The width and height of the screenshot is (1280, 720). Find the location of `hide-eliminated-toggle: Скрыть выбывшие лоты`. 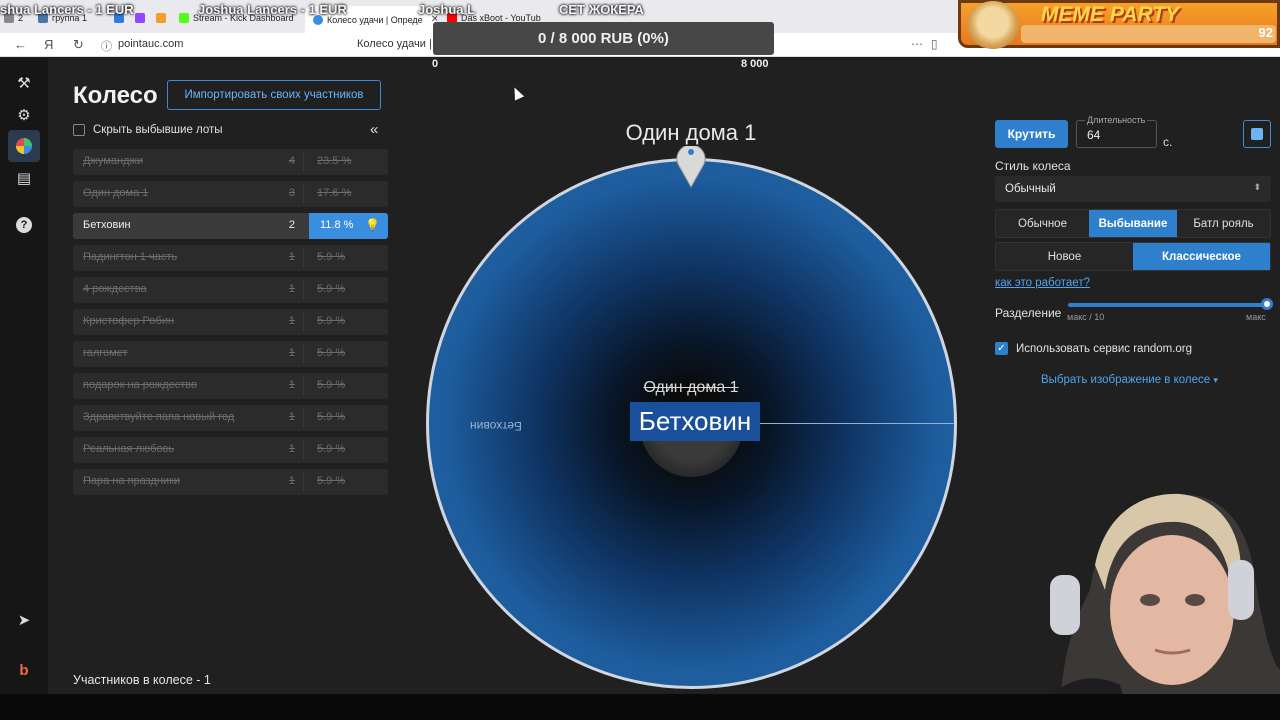

hide-eliminated-toggle: Скрыть выбывшие лоты is located at coordinates (148, 130).